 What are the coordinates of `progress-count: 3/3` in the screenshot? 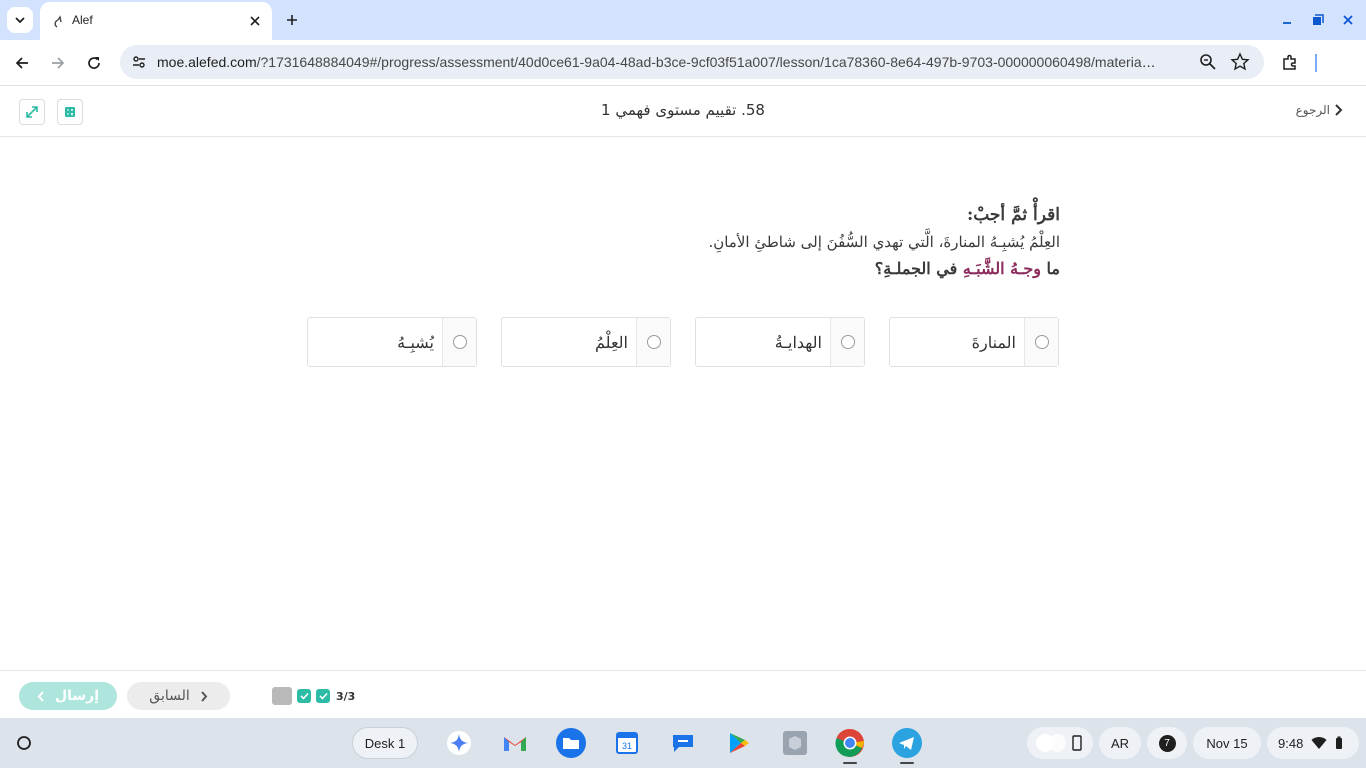 It's located at (346, 696).